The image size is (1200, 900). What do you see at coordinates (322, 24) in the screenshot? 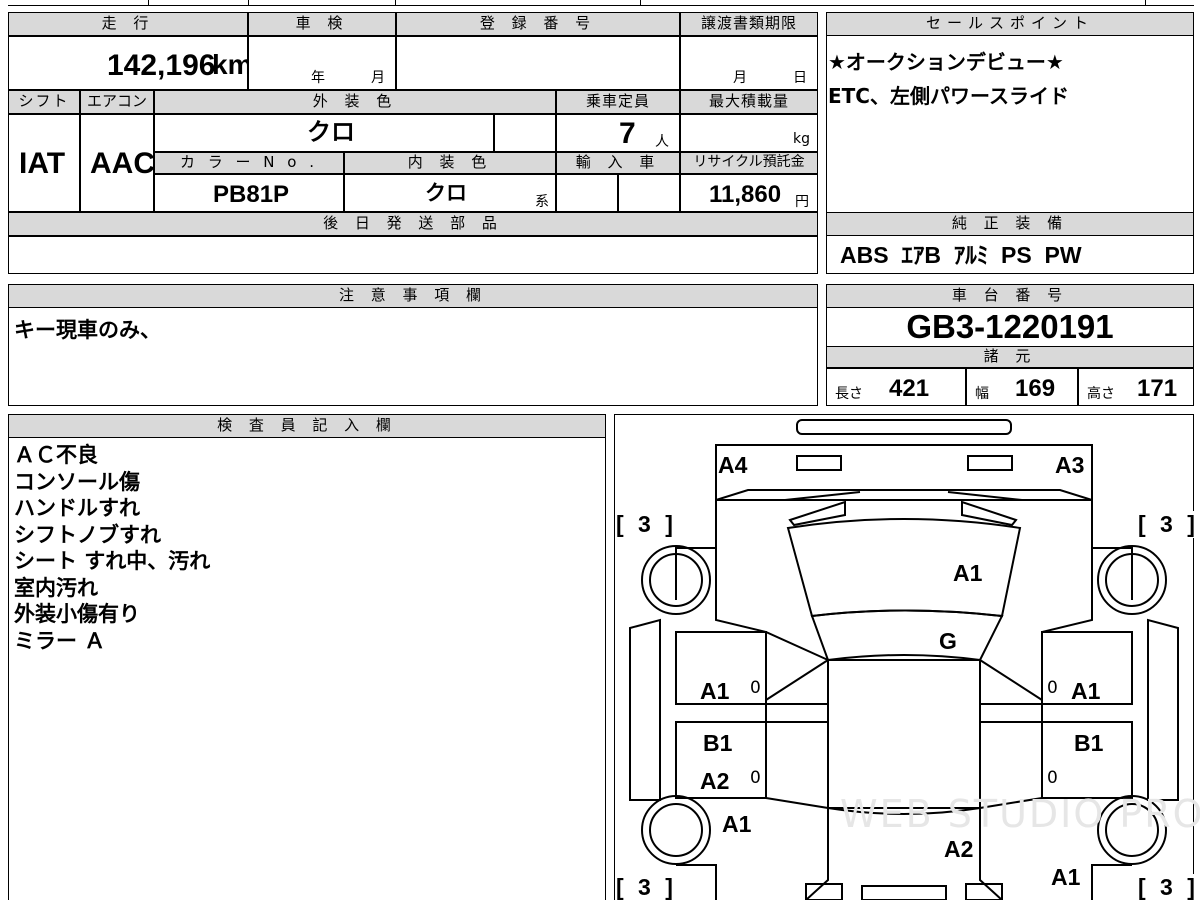
I see `inspection-label: 車 検` at bounding box center [322, 24].